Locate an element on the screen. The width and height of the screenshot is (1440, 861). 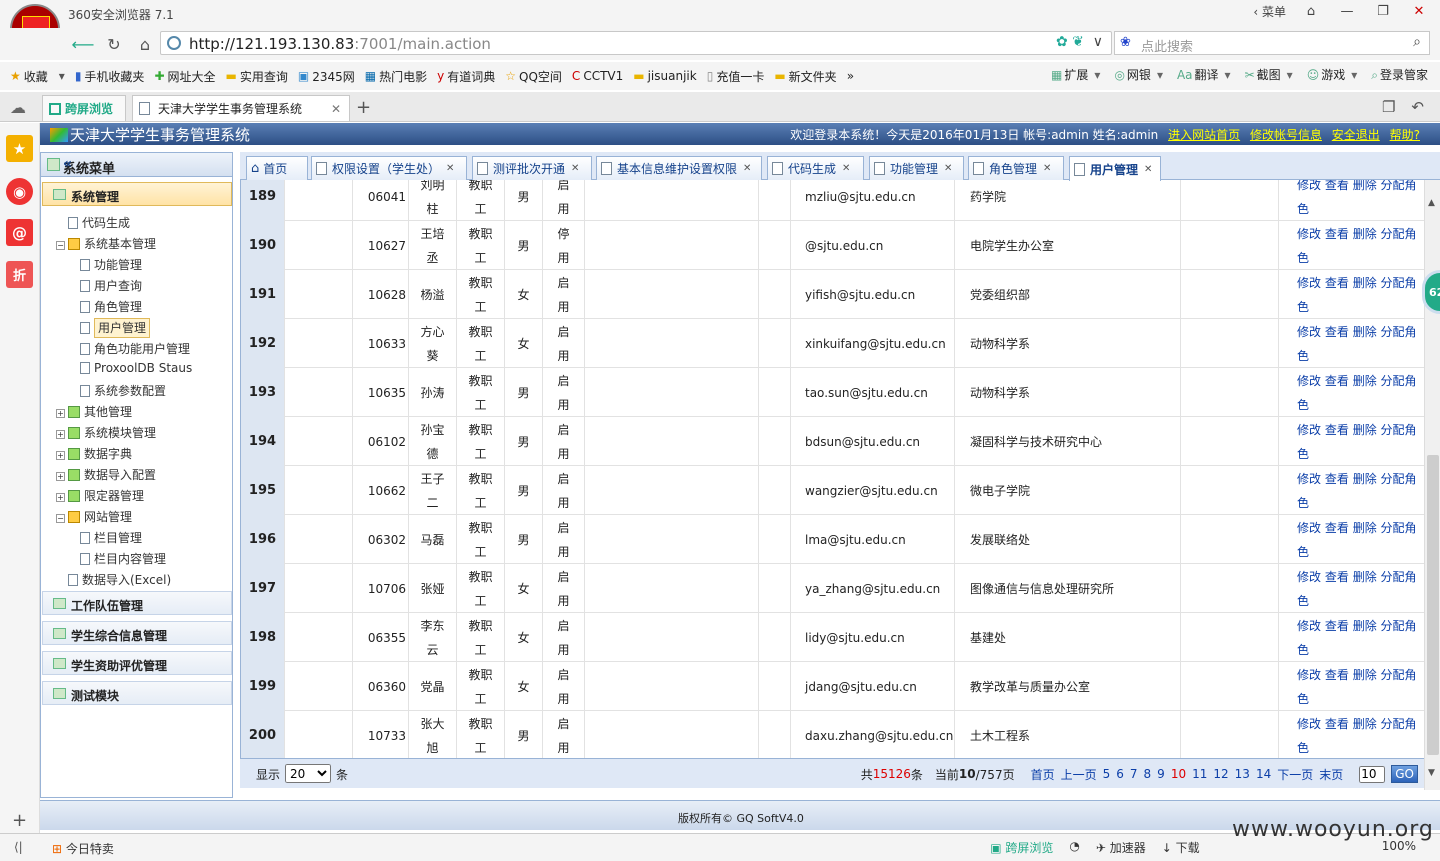
menu-item: + 系统模块管理 is located at coordinates (106, 432).